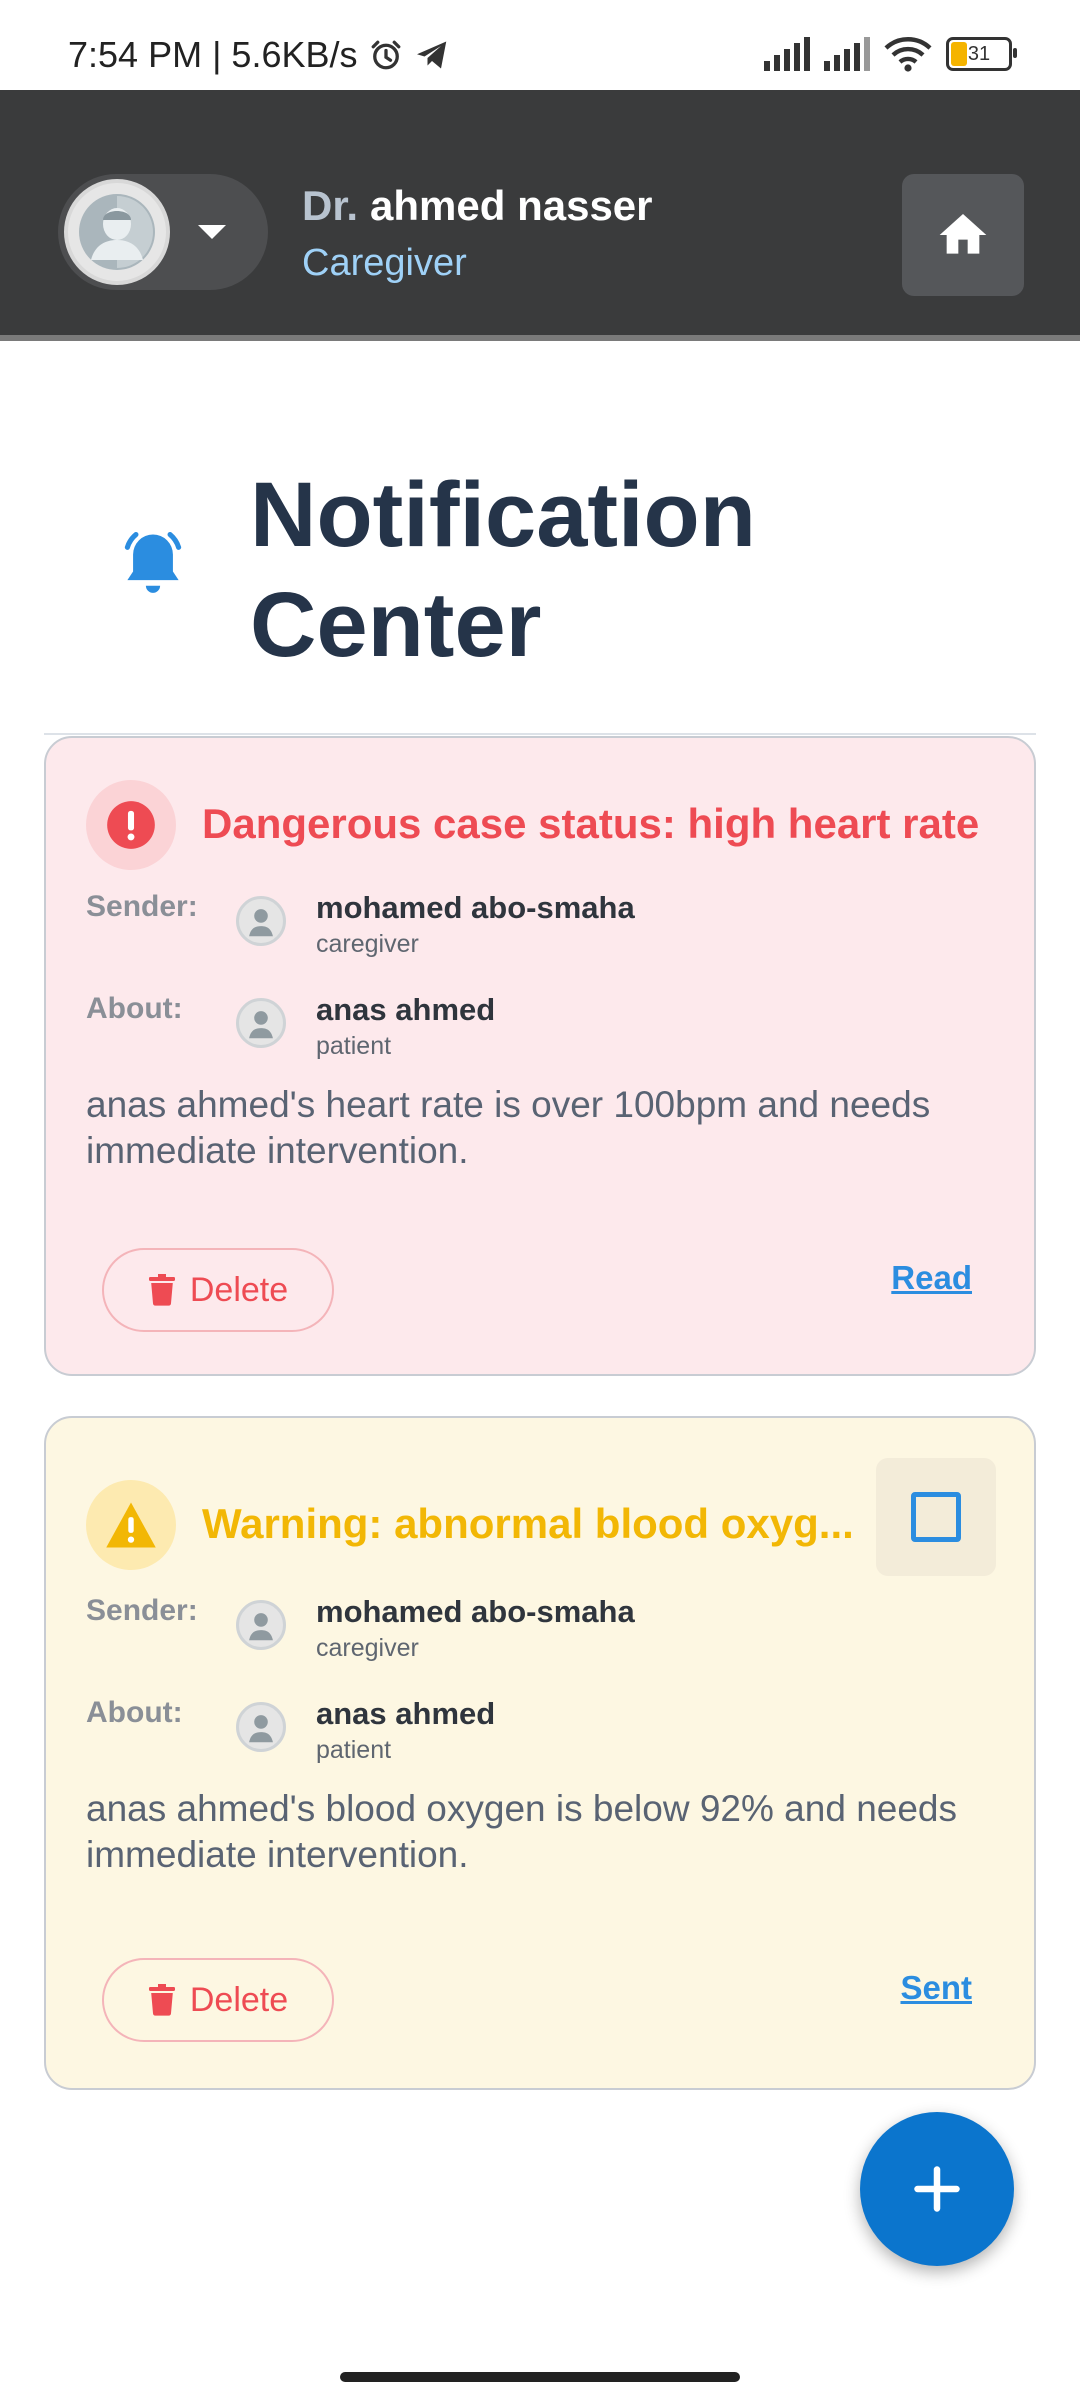 The image size is (1080, 2400). I want to click on sent-status-link: Sent, so click(936, 1988).